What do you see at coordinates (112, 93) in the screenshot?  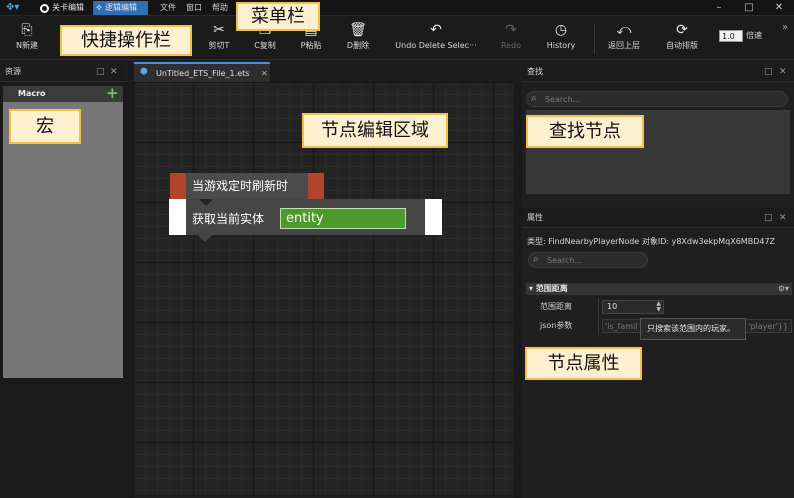 I see `add-macro-icon: +` at bounding box center [112, 93].